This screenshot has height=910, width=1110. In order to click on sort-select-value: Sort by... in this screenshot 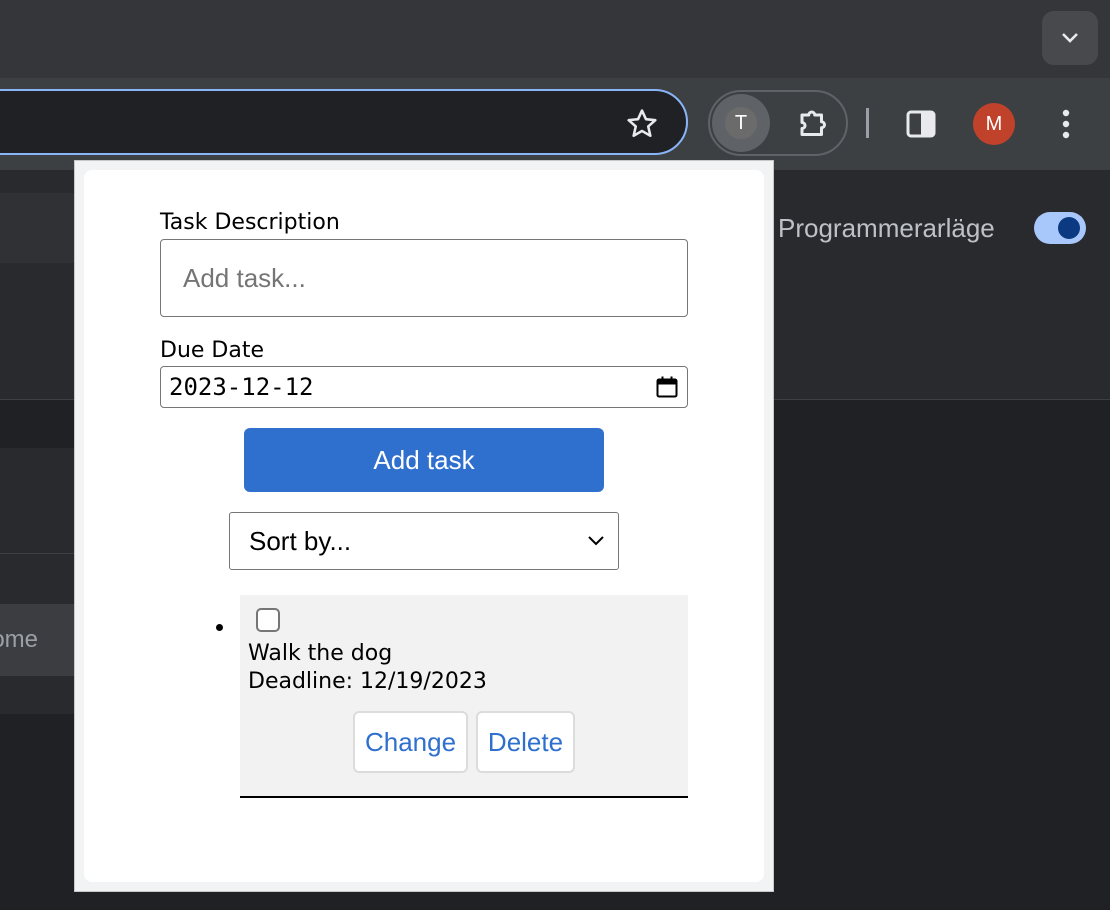, I will do `click(300, 540)`.